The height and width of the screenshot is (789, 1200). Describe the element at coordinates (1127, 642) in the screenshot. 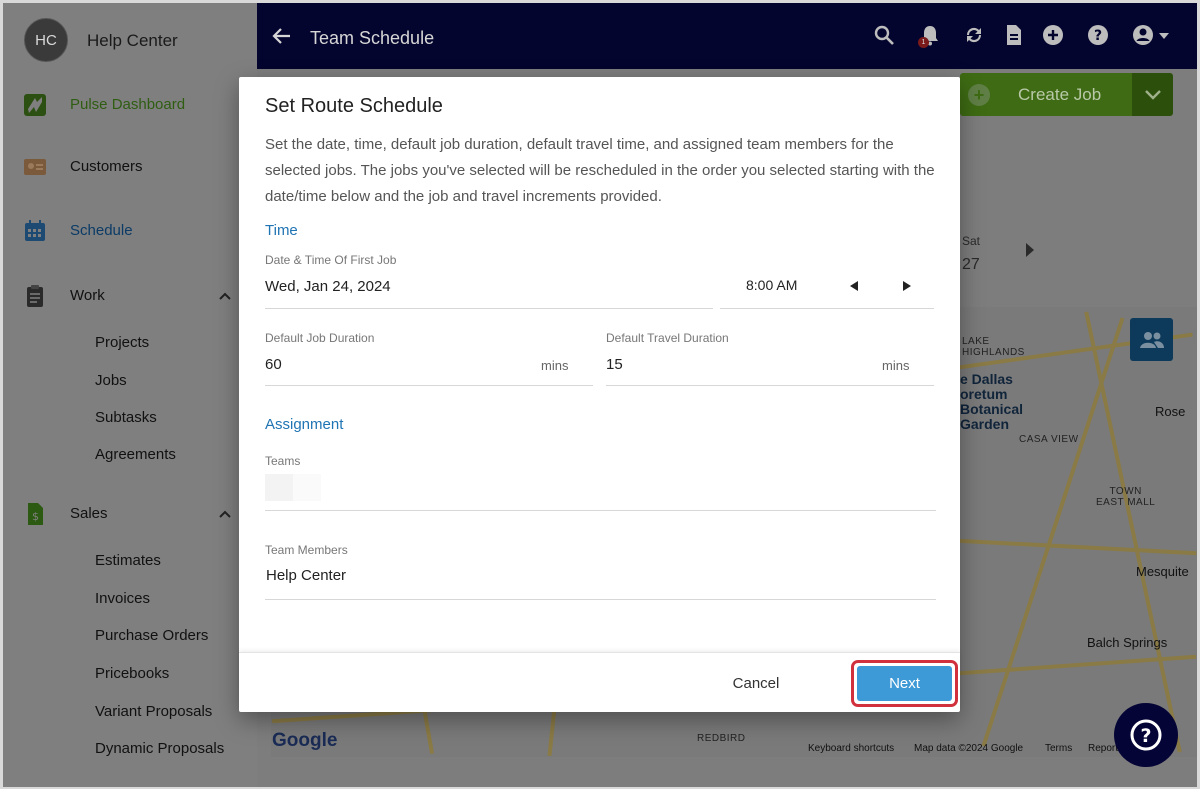

I see `map-label-balch-springs: Balch Springs` at that location.